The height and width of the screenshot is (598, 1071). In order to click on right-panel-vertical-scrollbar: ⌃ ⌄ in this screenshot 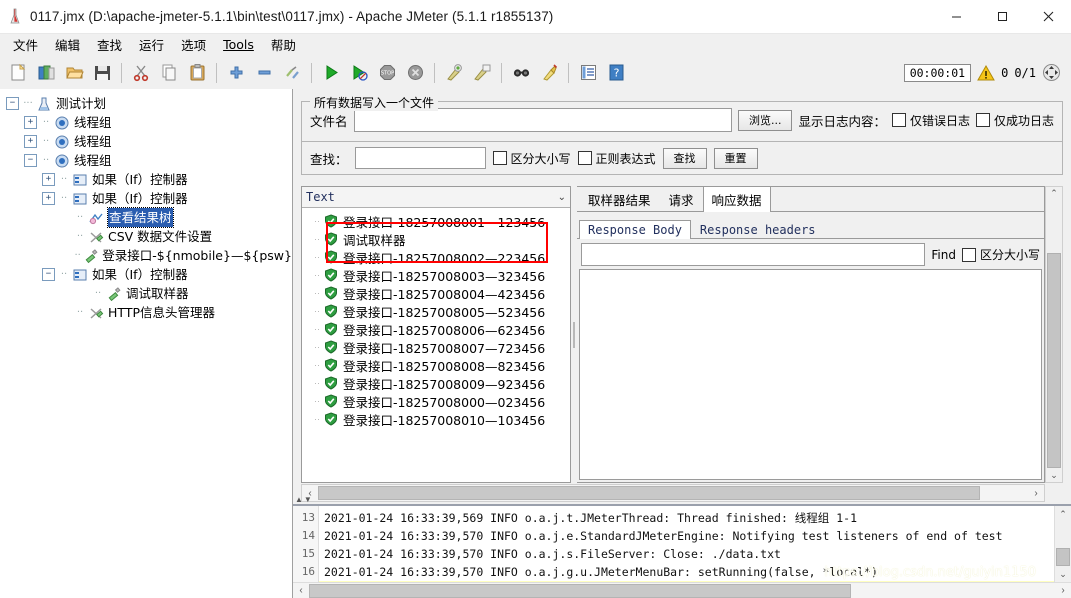, I will do `click(1054, 334)`.